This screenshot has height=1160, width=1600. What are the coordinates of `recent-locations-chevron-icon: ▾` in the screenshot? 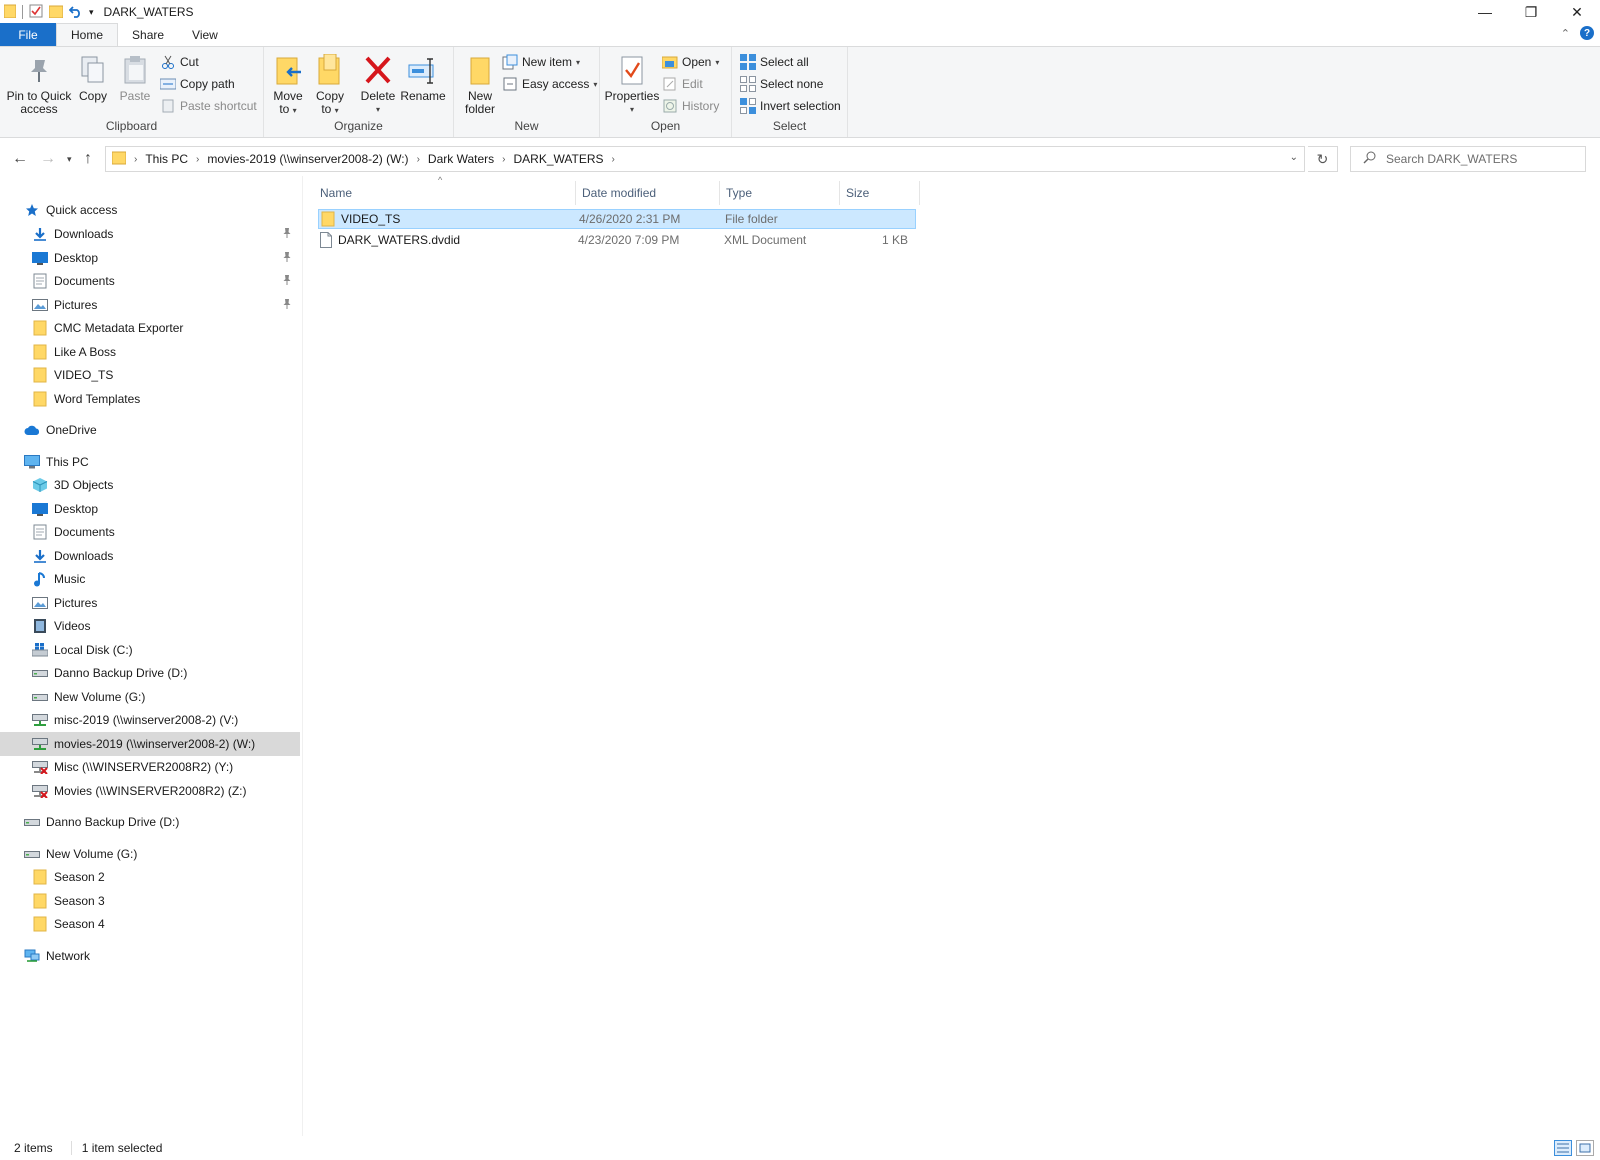 It's located at (69, 159).